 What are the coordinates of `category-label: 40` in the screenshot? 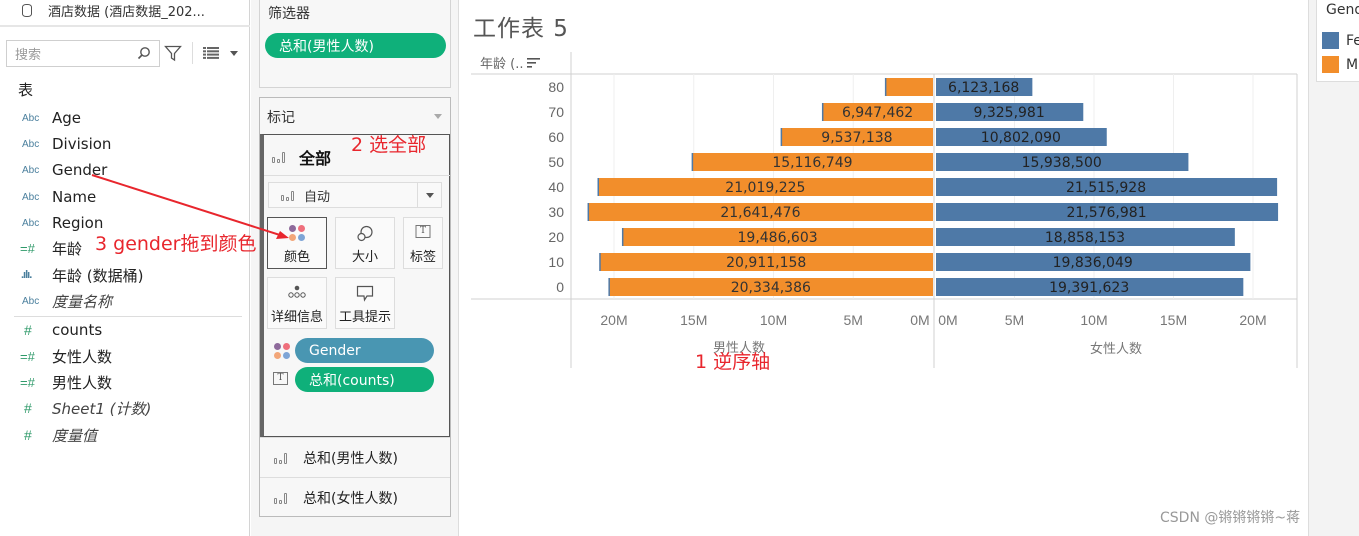 It's located at (556, 187).